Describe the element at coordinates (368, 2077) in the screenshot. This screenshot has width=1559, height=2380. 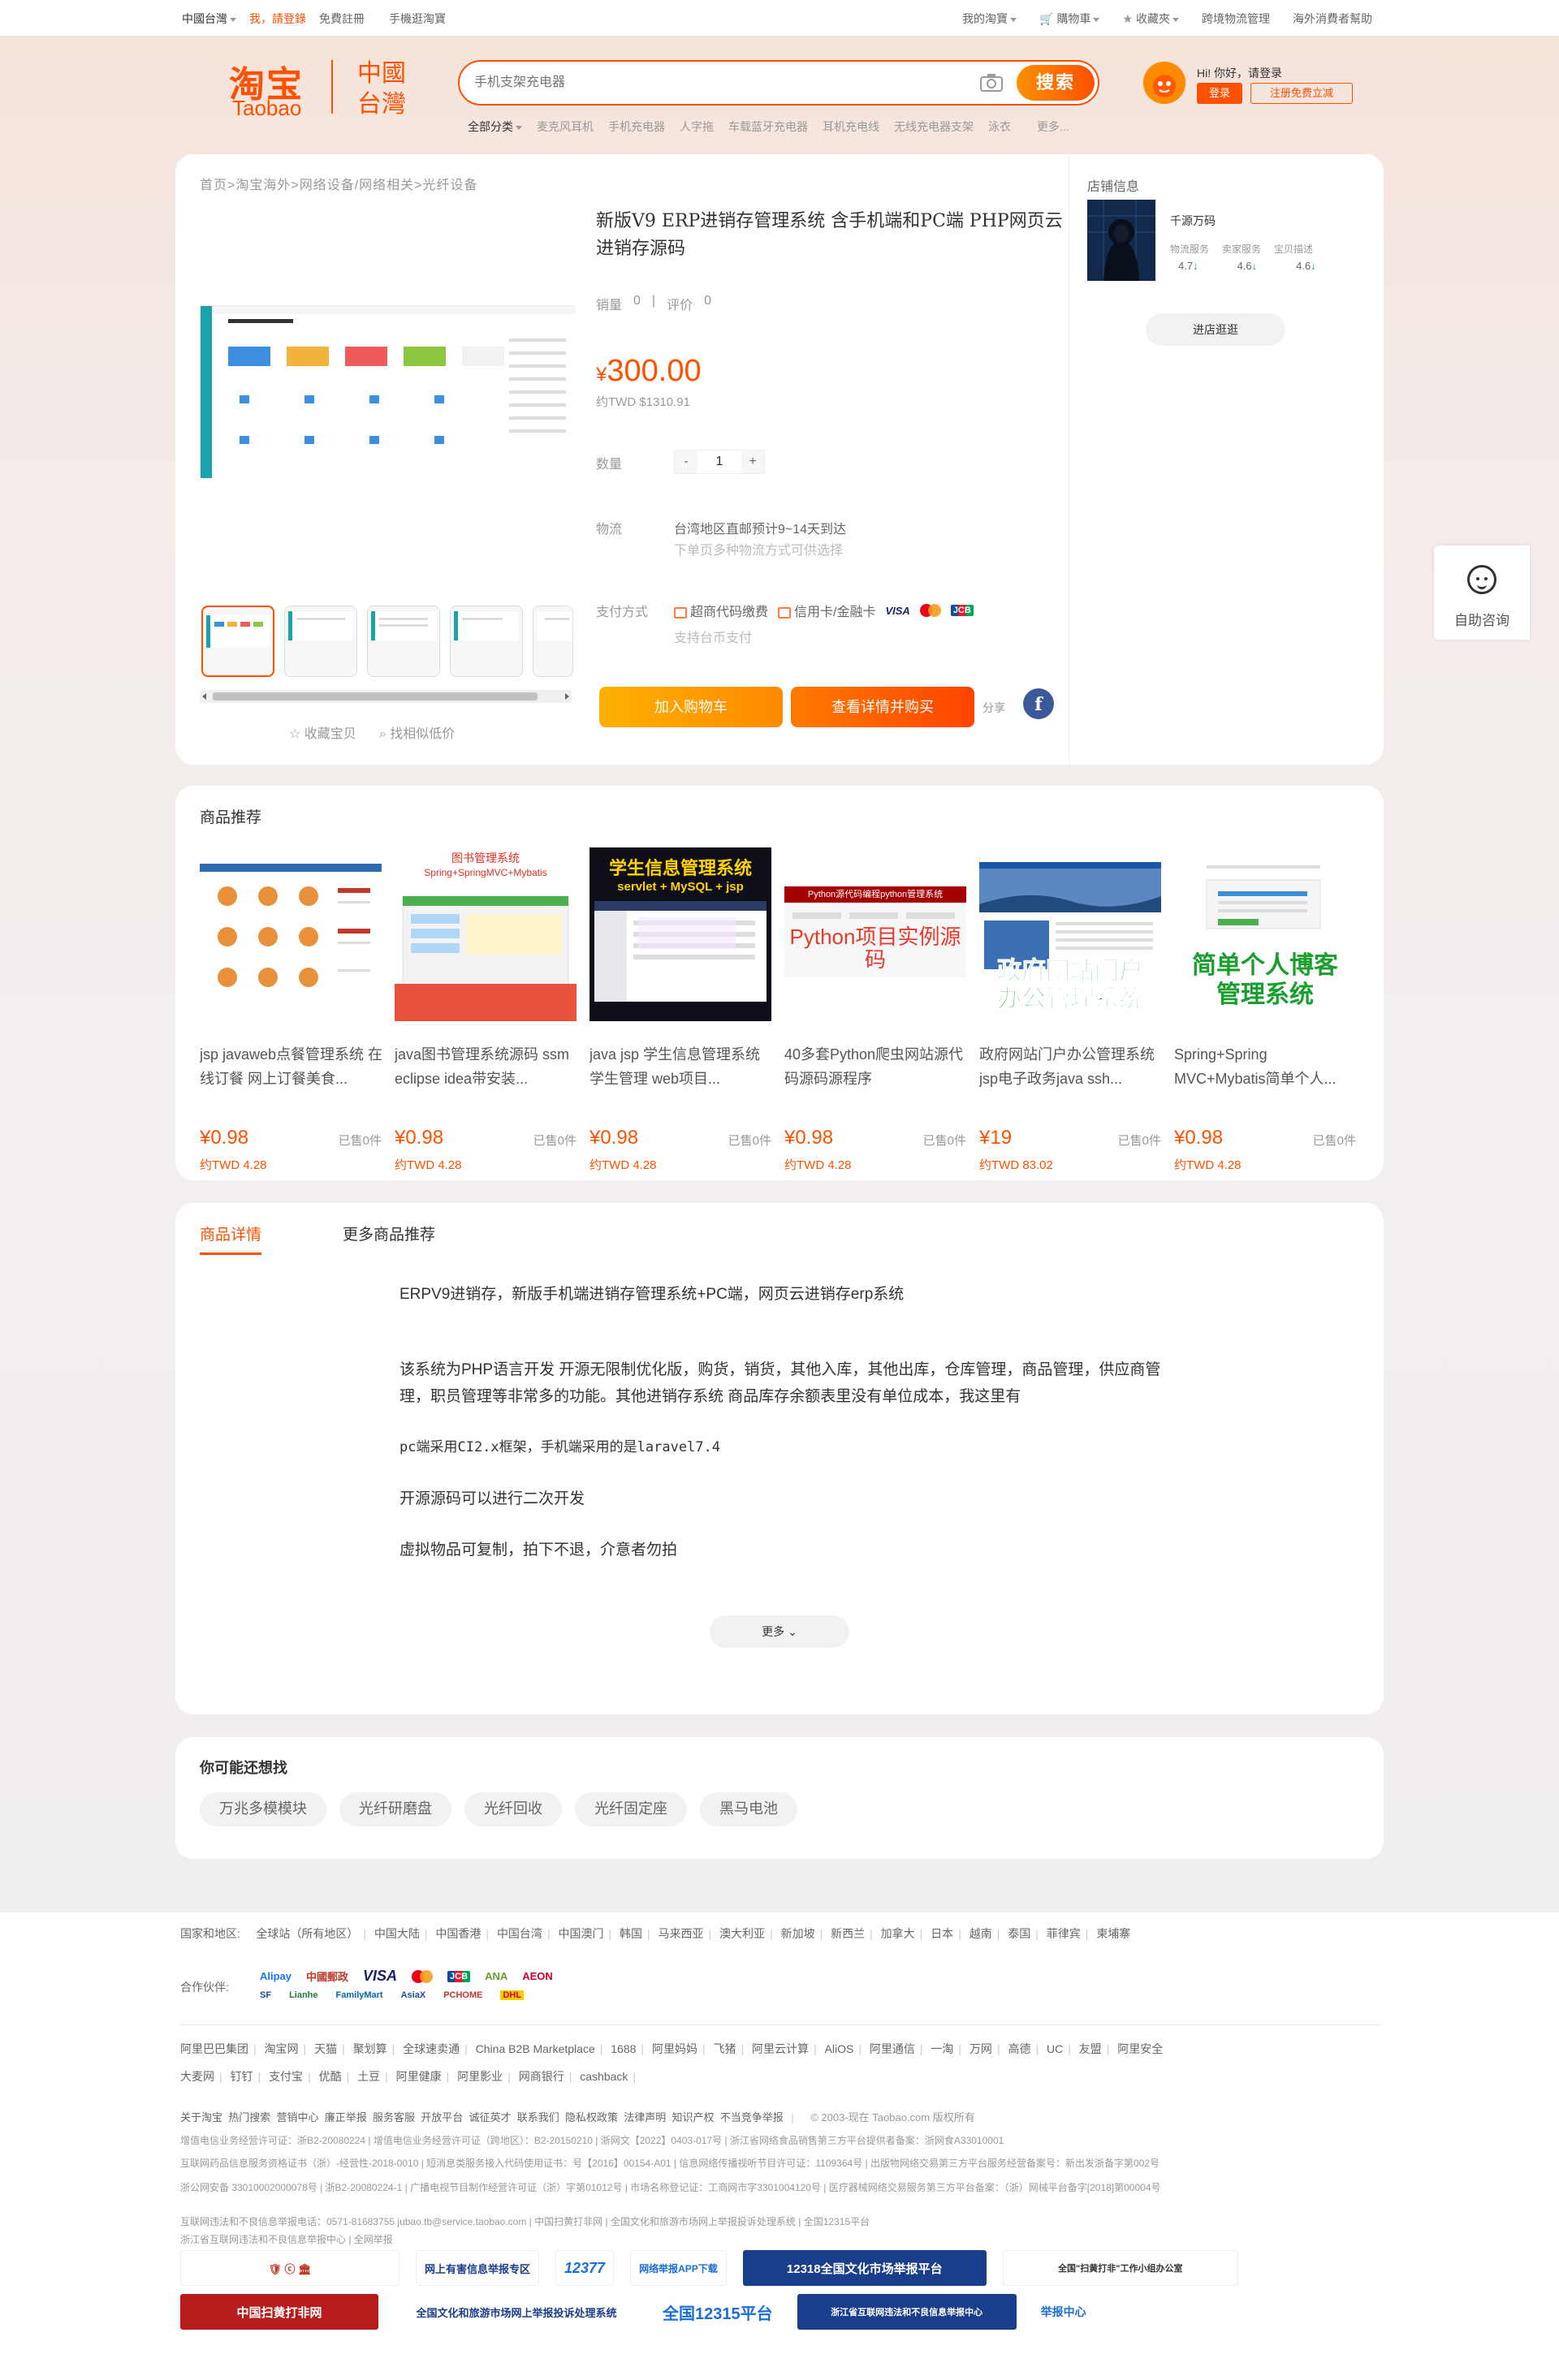
I see `group-link: 土豆` at that location.